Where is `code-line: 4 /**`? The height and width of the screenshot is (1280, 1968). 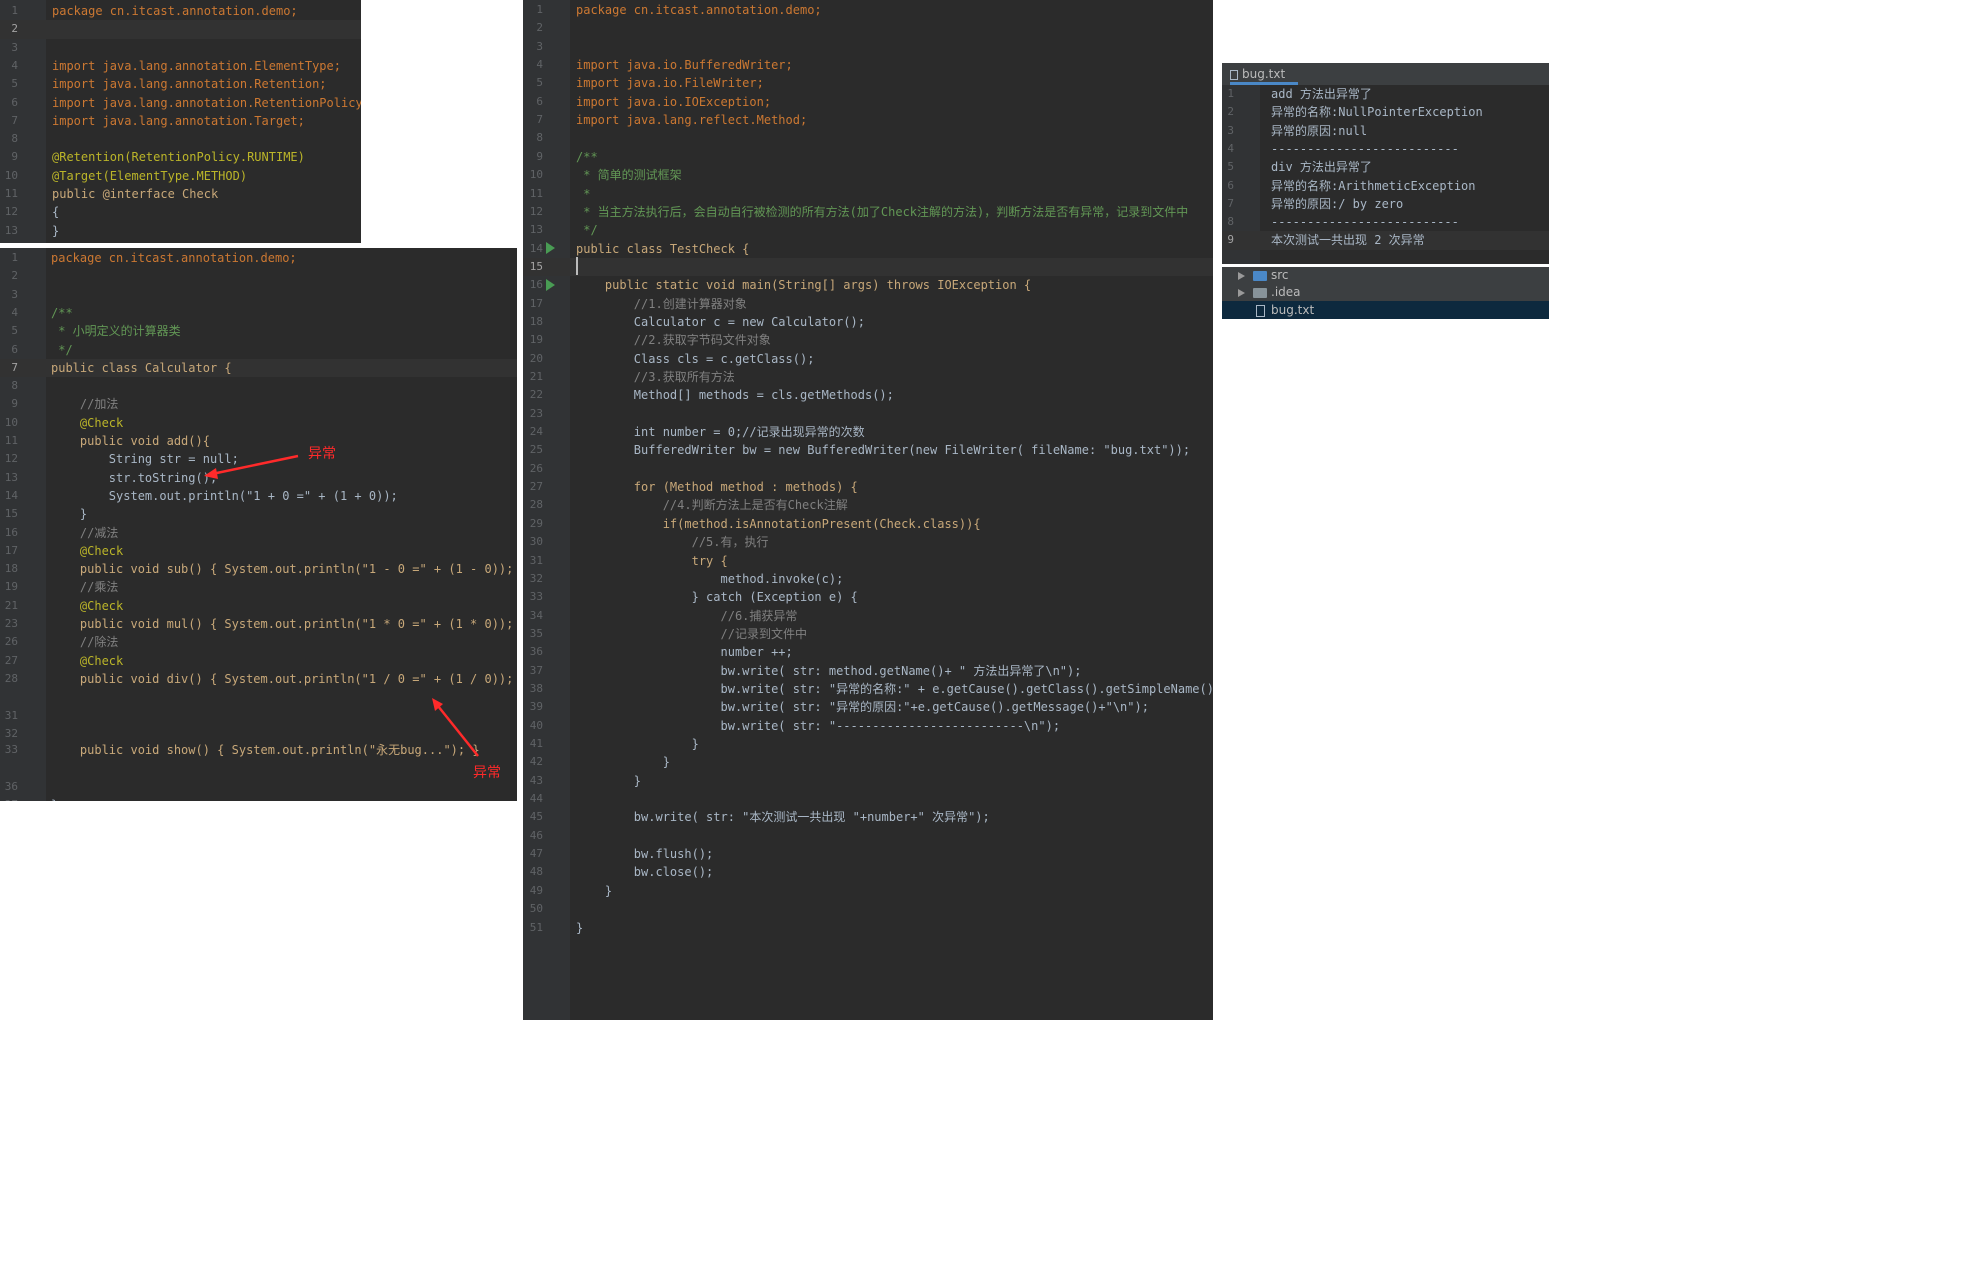
code-line: 4 /** is located at coordinates (258, 313).